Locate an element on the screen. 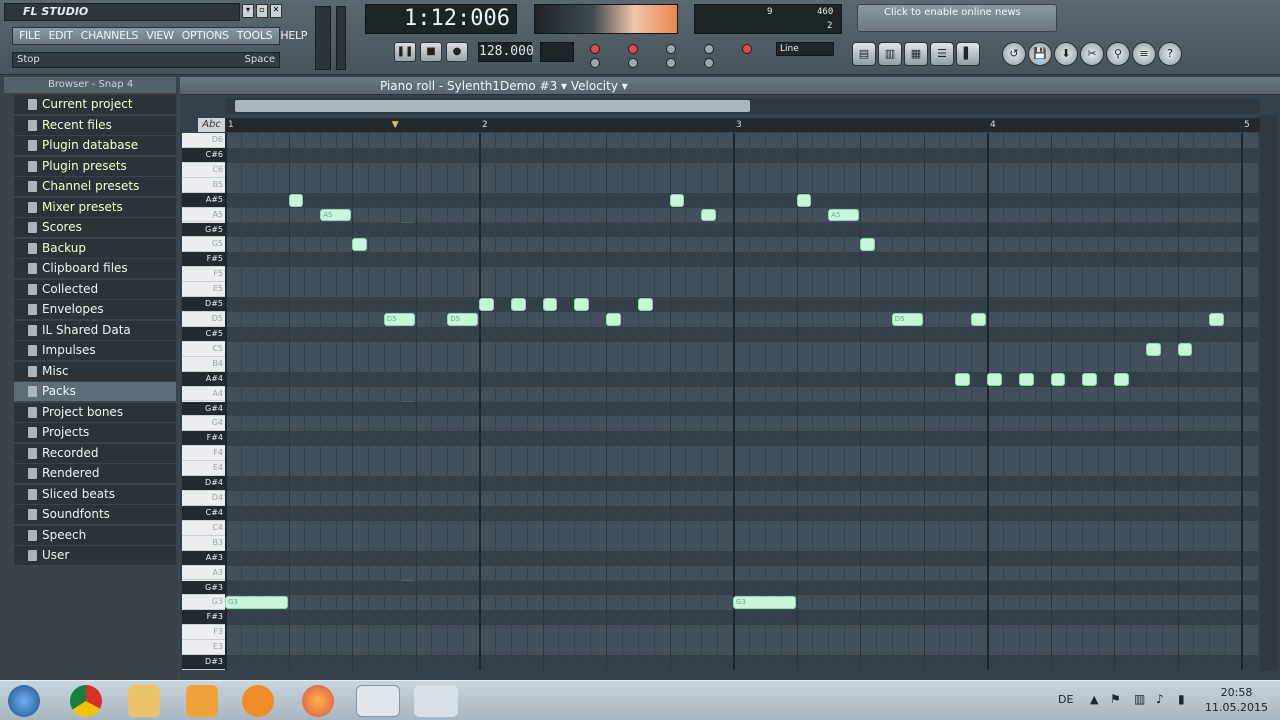  step-sequencer-button: ▥ is located at coordinates (890, 54).